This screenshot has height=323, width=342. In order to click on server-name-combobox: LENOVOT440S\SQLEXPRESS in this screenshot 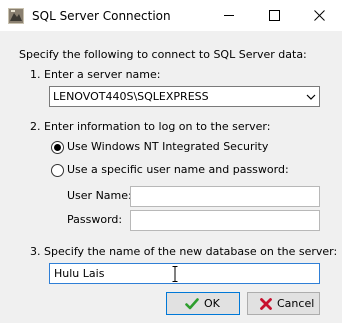, I will do `click(184, 96)`.